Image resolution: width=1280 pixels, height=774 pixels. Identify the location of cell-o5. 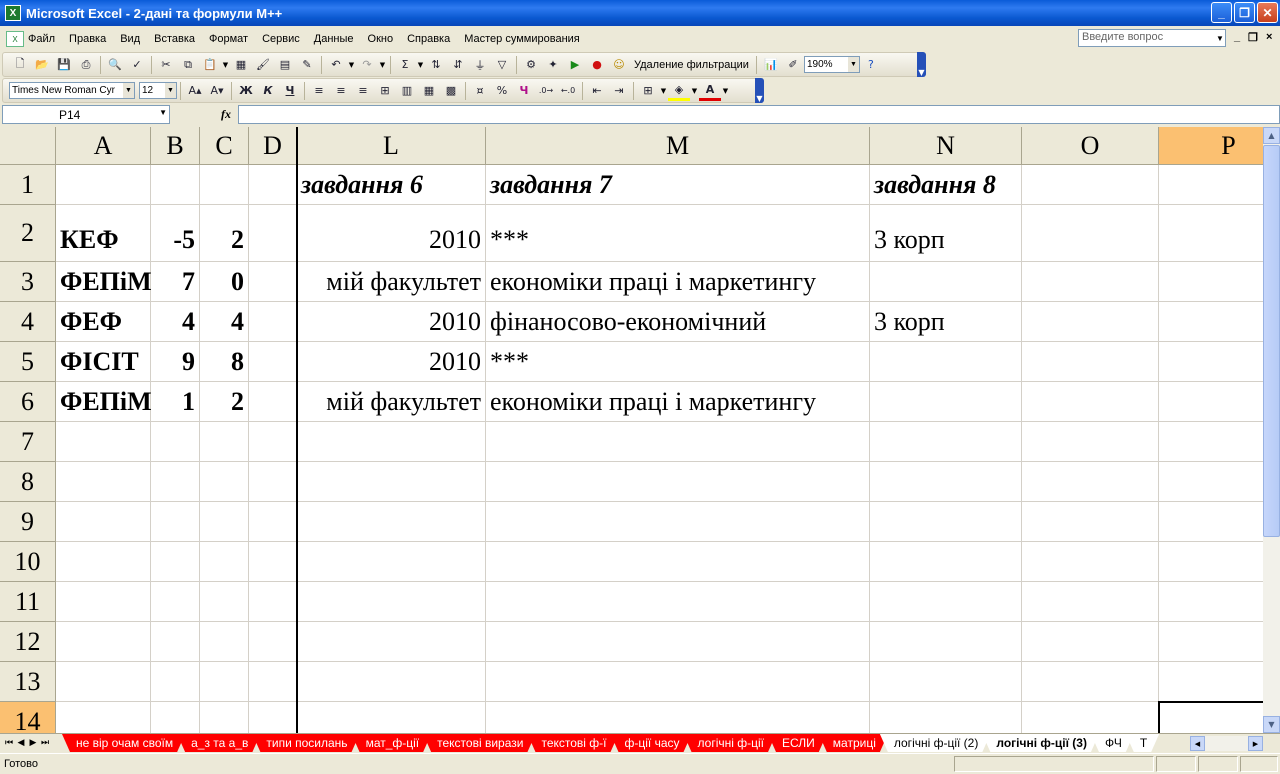
(1090, 362).